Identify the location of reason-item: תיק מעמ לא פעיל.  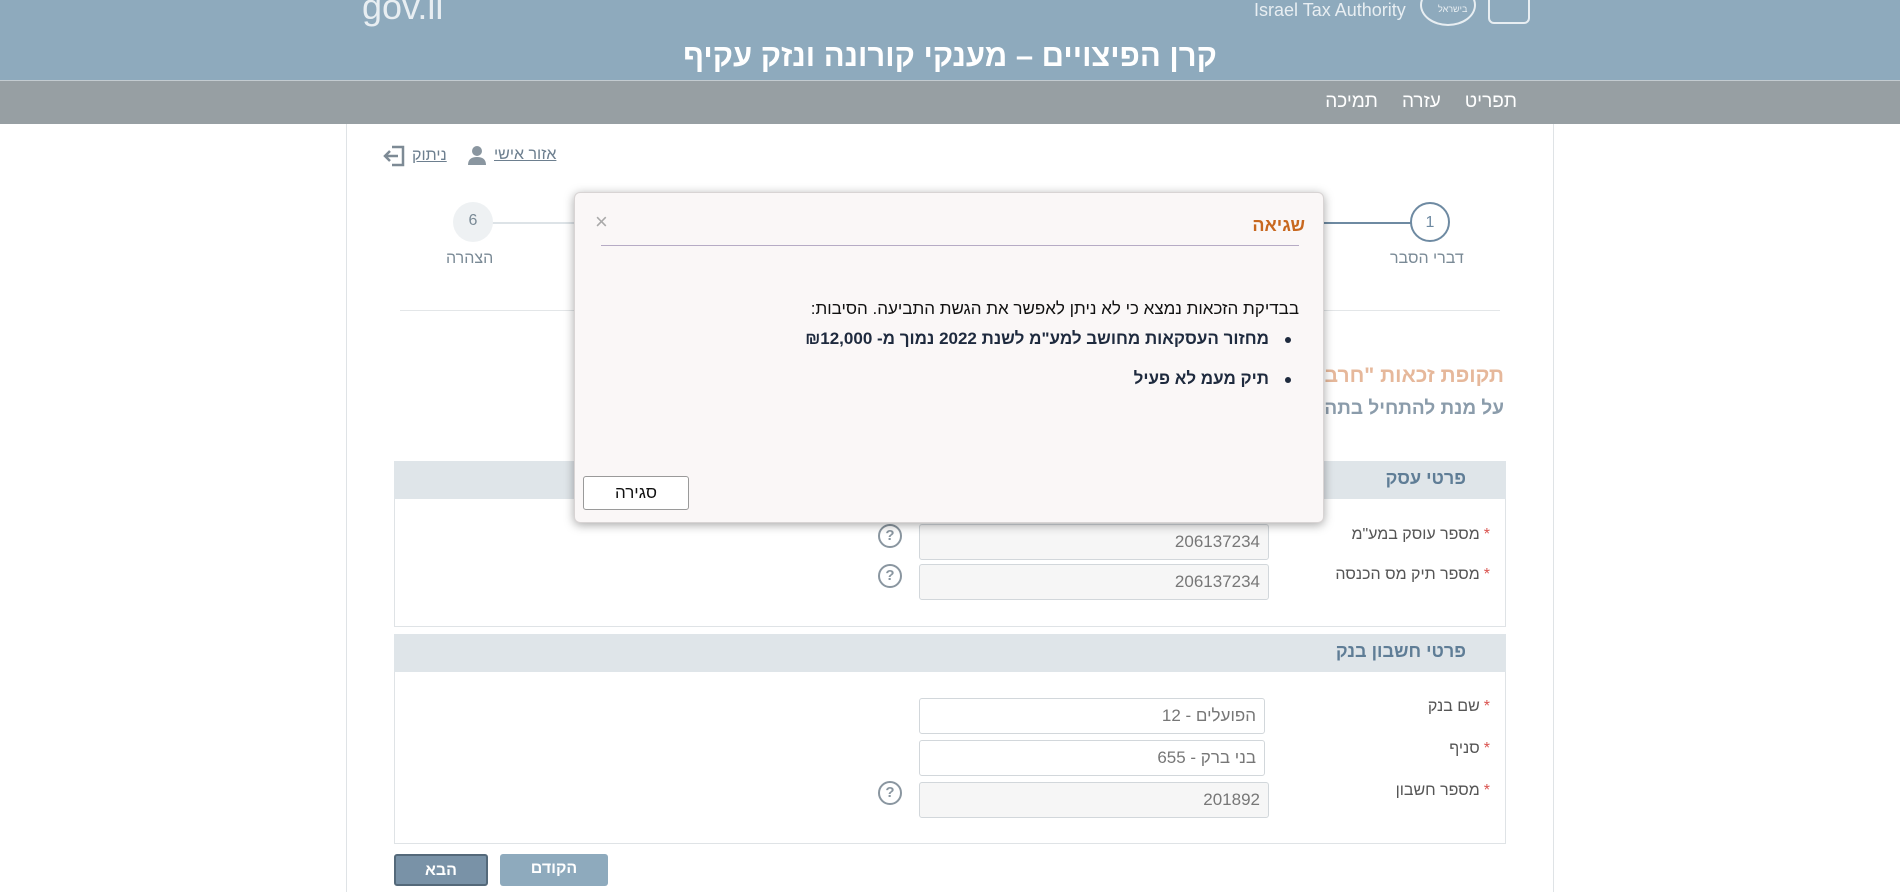
(1052, 379).